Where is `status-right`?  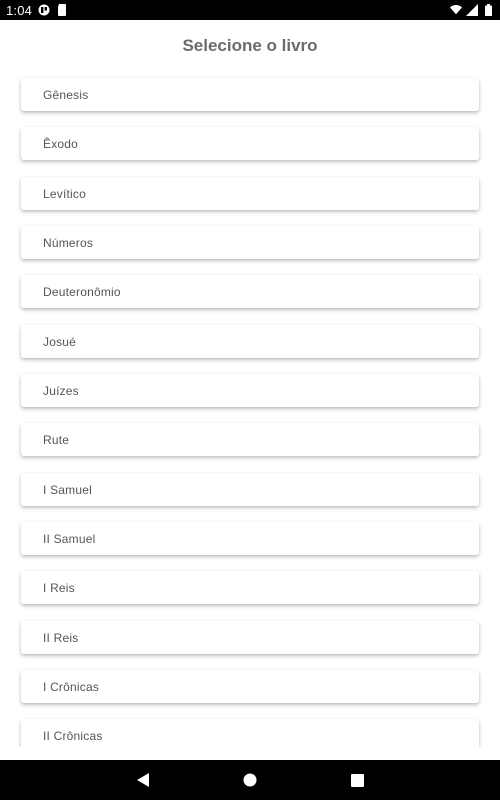 status-right is located at coordinates (472, 10).